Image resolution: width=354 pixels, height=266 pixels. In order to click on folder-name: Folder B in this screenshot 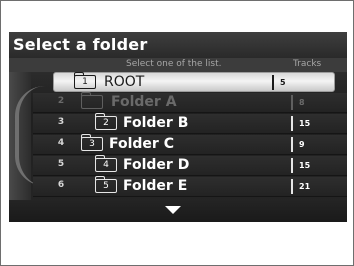, I will do `click(156, 123)`.